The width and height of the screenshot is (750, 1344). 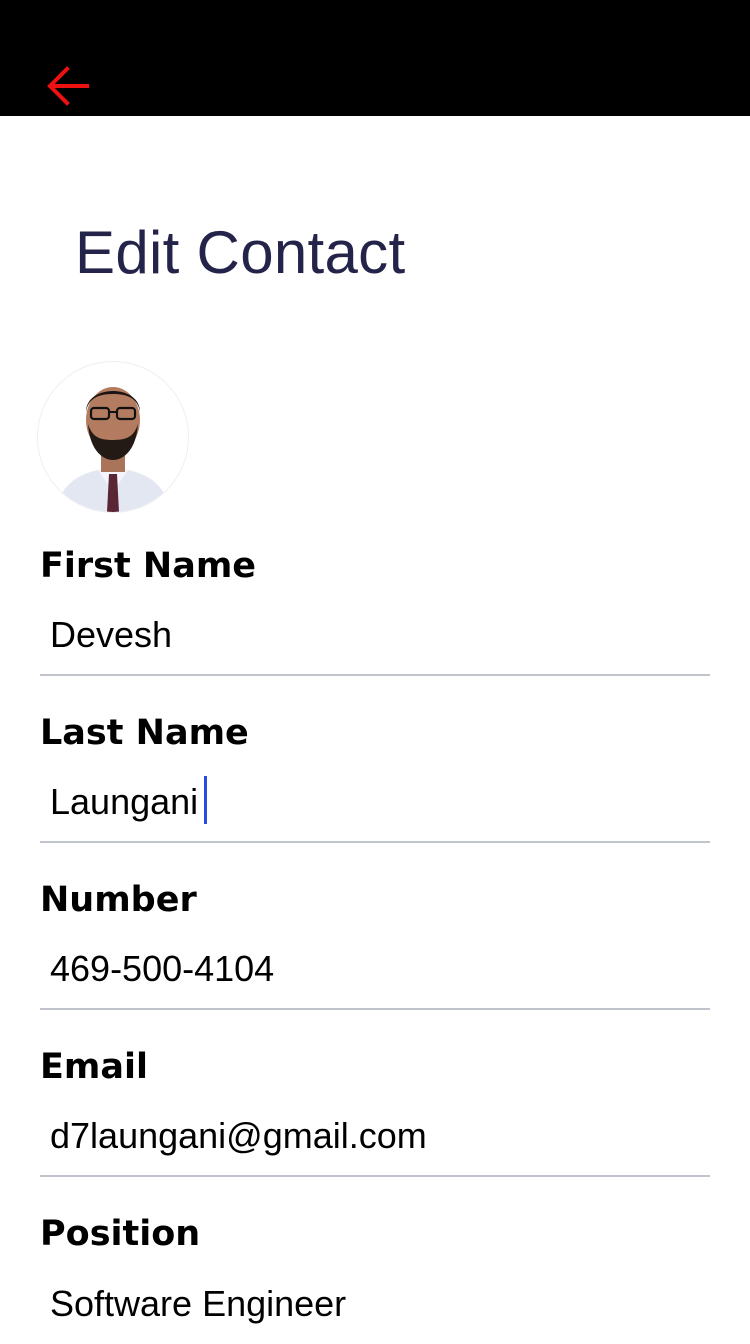 What do you see at coordinates (94, 1067) in the screenshot?
I see `email-label: Email` at bounding box center [94, 1067].